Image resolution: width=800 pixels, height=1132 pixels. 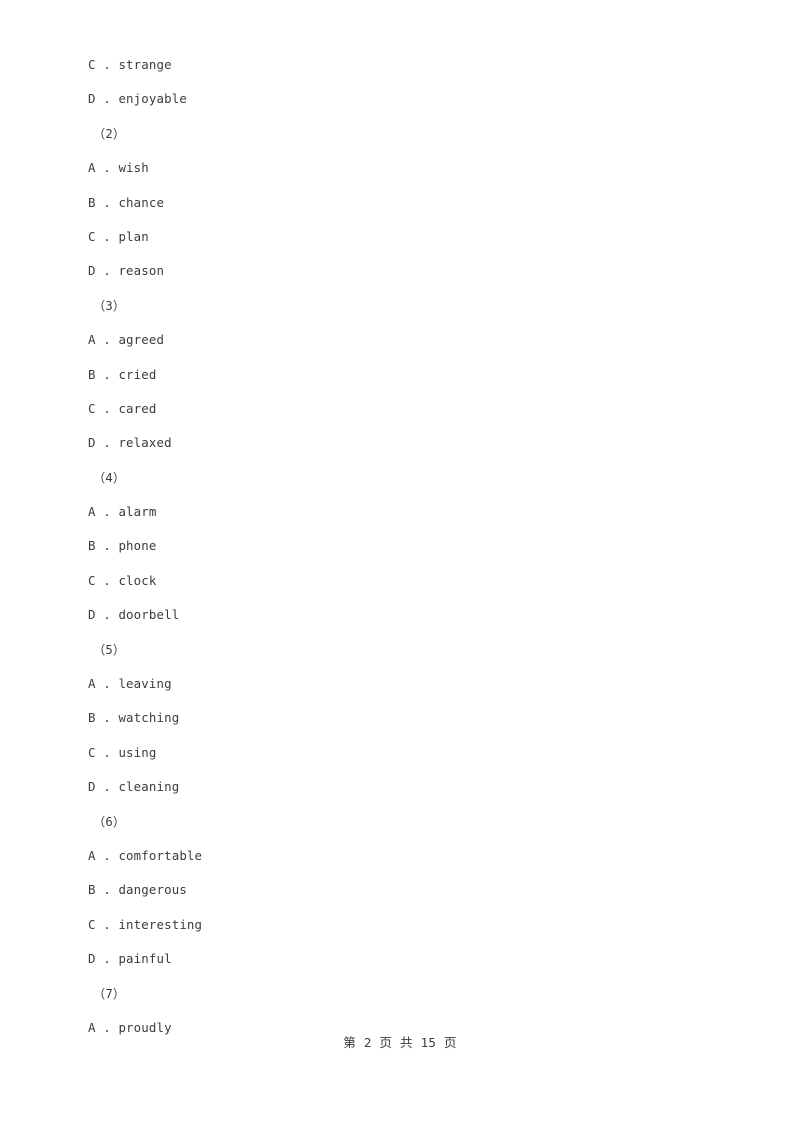 What do you see at coordinates (118, 168) in the screenshot?
I see `answer-option: A . wish` at bounding box center [118, 168].